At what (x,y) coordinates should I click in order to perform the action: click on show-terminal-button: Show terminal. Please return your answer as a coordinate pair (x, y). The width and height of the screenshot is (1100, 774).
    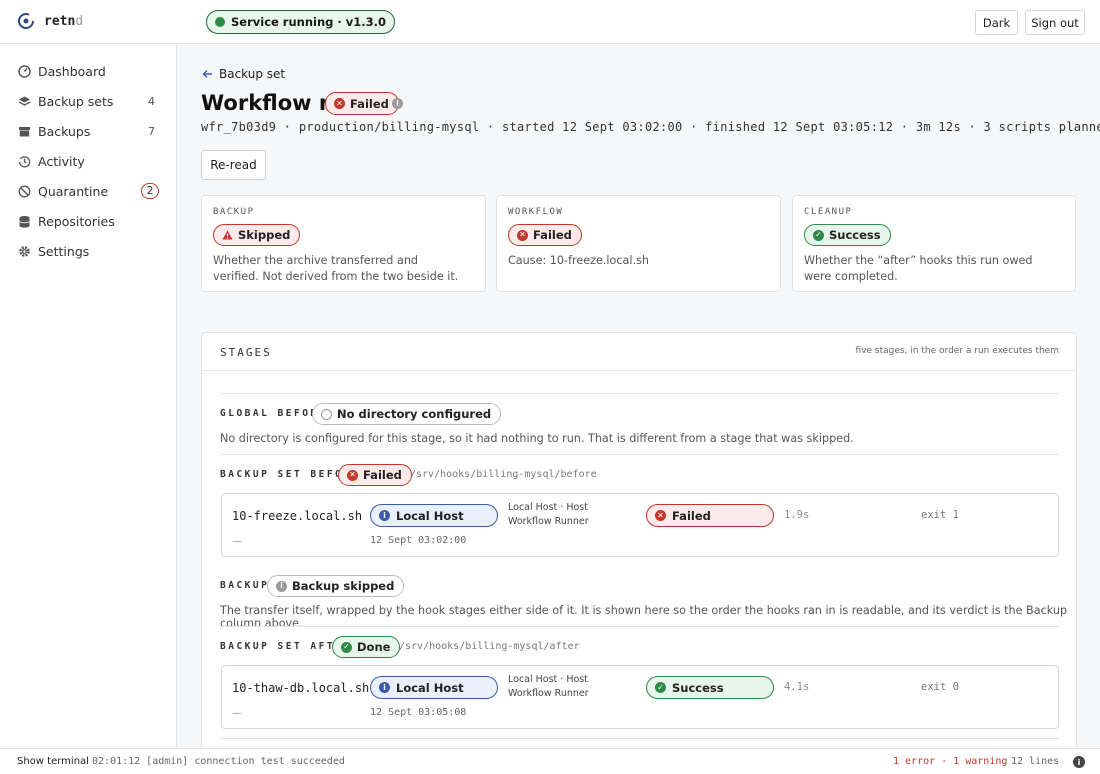
    Looking at the image, I should click on (53, 761).